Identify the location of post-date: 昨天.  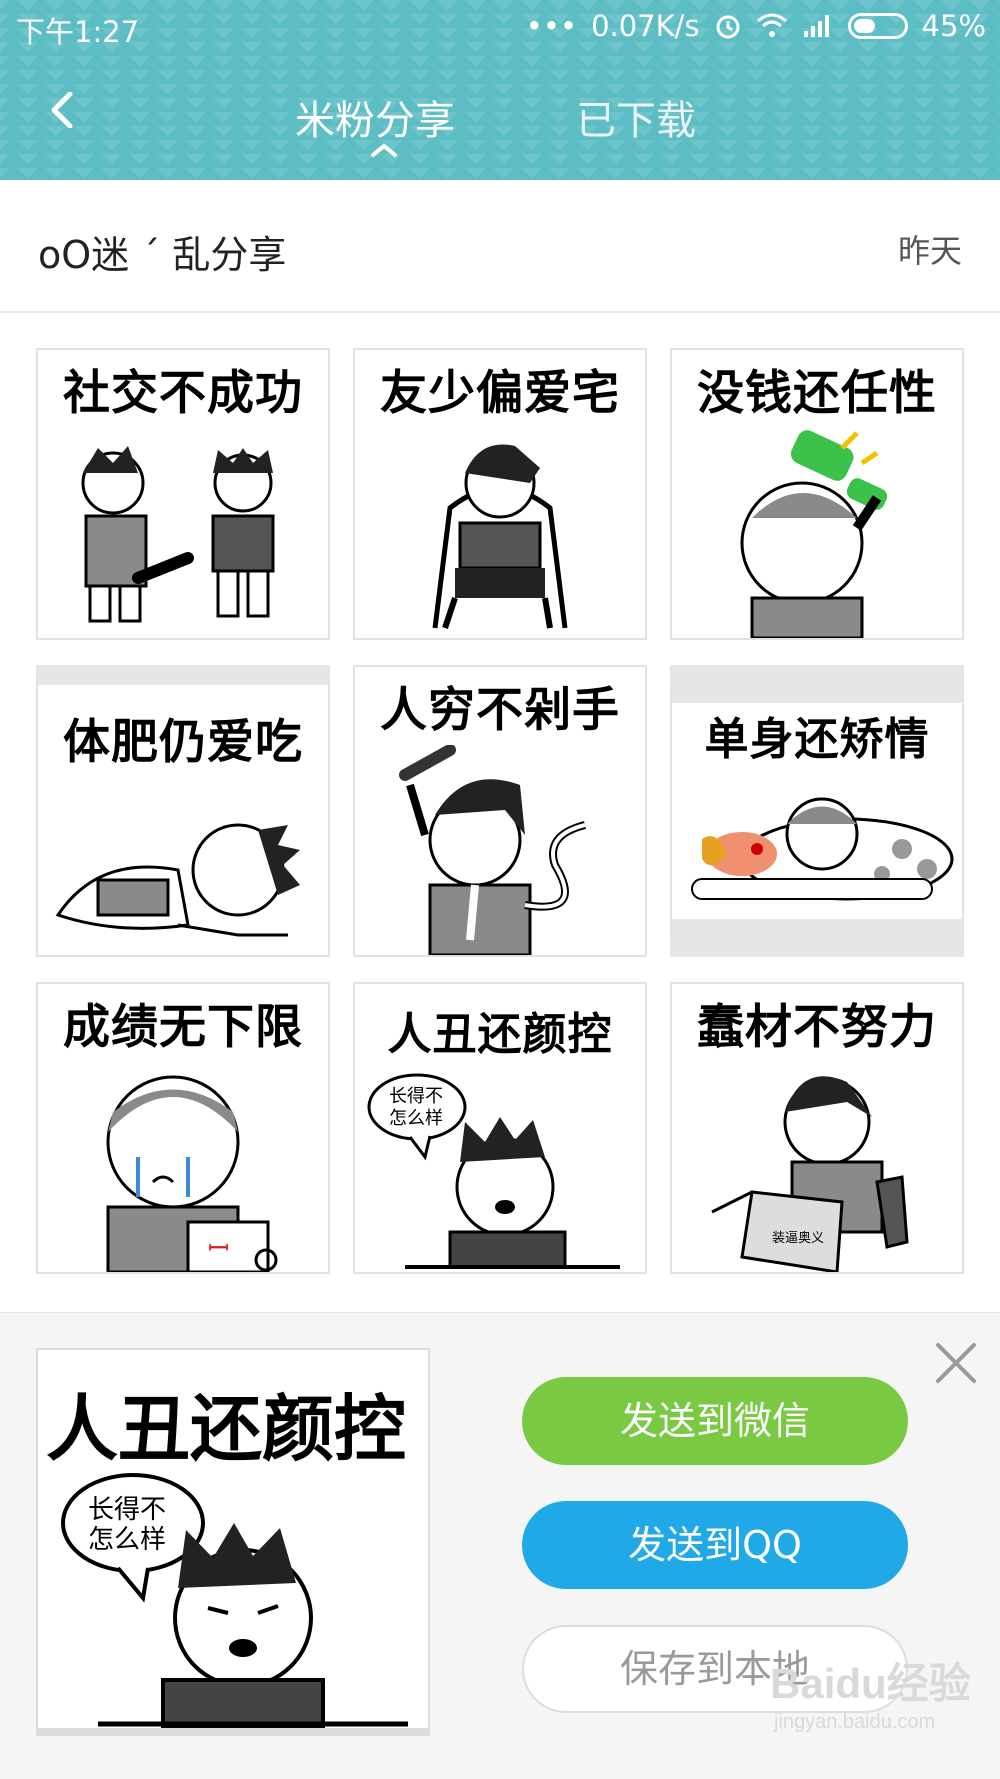
(929, 251).